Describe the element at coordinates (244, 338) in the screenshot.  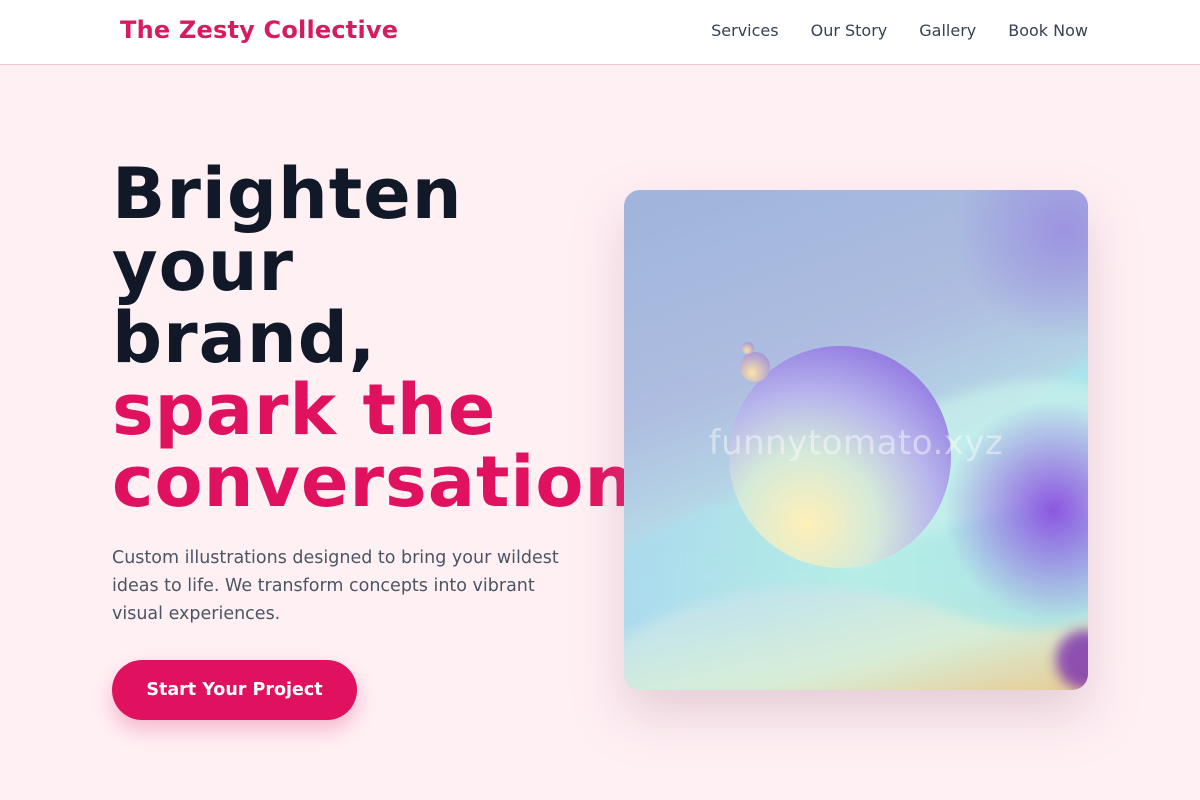
I see `hero-title-line: brand,` at that location.